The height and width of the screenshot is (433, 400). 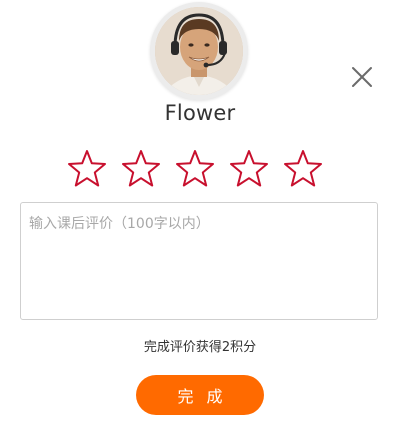 What do you see at coordinates (200, 113) in the screenshot?
I see `user-name: Flower` at bounding box center [200, 113].